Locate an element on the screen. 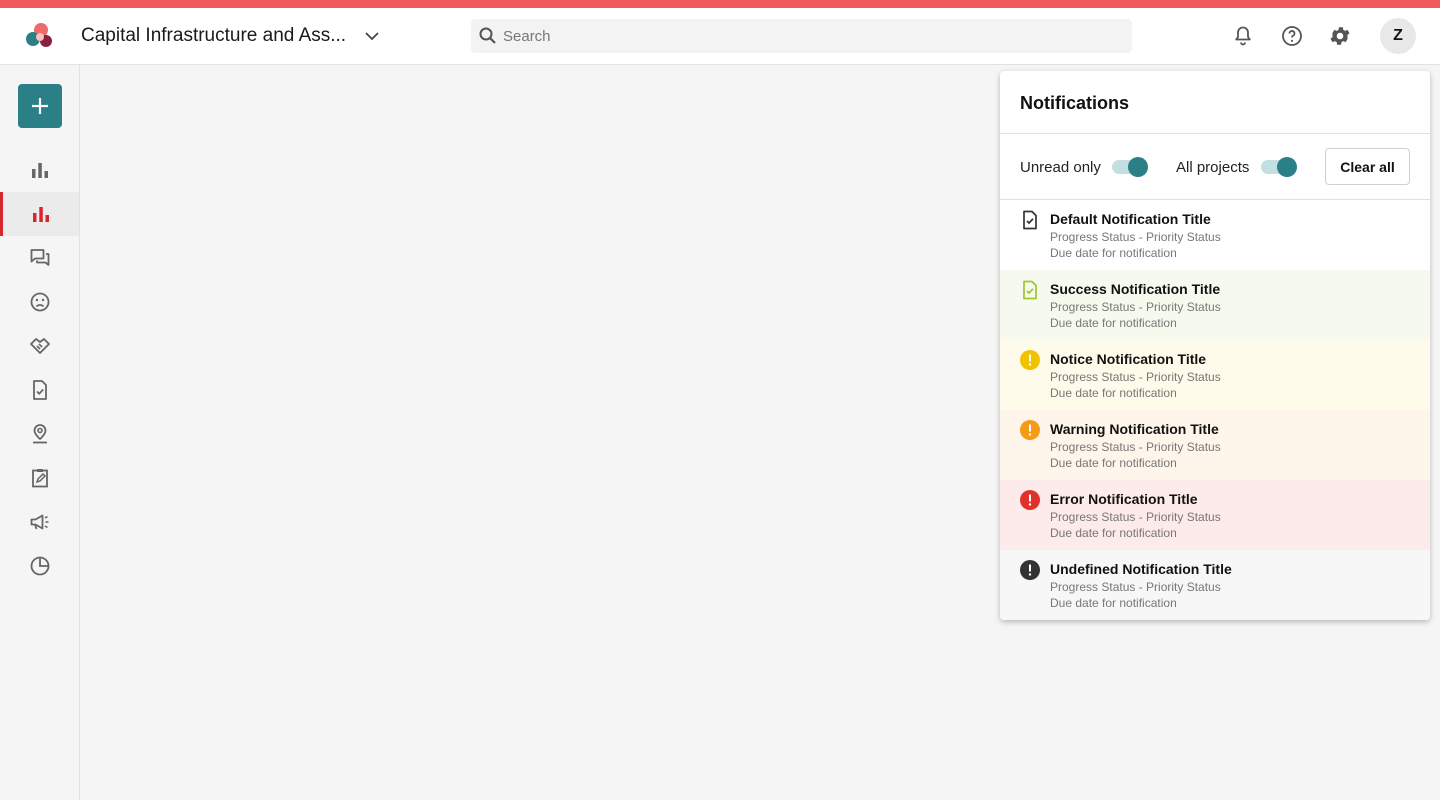 The width and height of the screenshot is (1440, 800). help-icon is located at coordinates (1292, 36).